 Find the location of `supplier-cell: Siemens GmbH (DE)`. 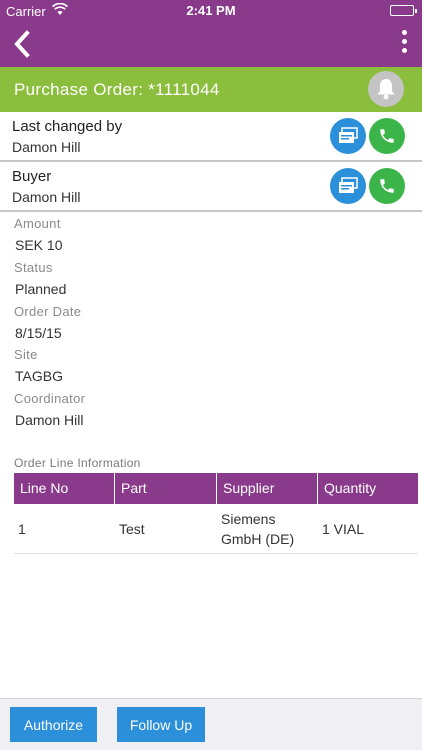

supplier-cell: Siemens GmbH (DE) is located at coordinates (258, 528).